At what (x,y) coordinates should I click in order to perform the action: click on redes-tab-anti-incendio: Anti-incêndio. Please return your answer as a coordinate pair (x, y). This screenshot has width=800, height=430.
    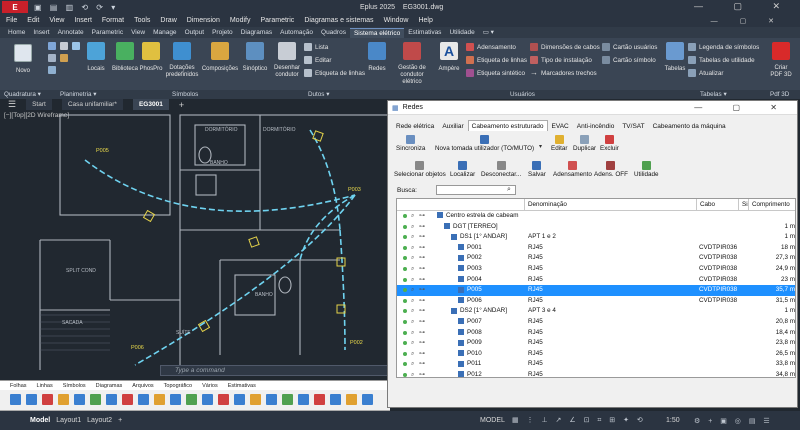
    Looking at the image, I should click on (596, 125).